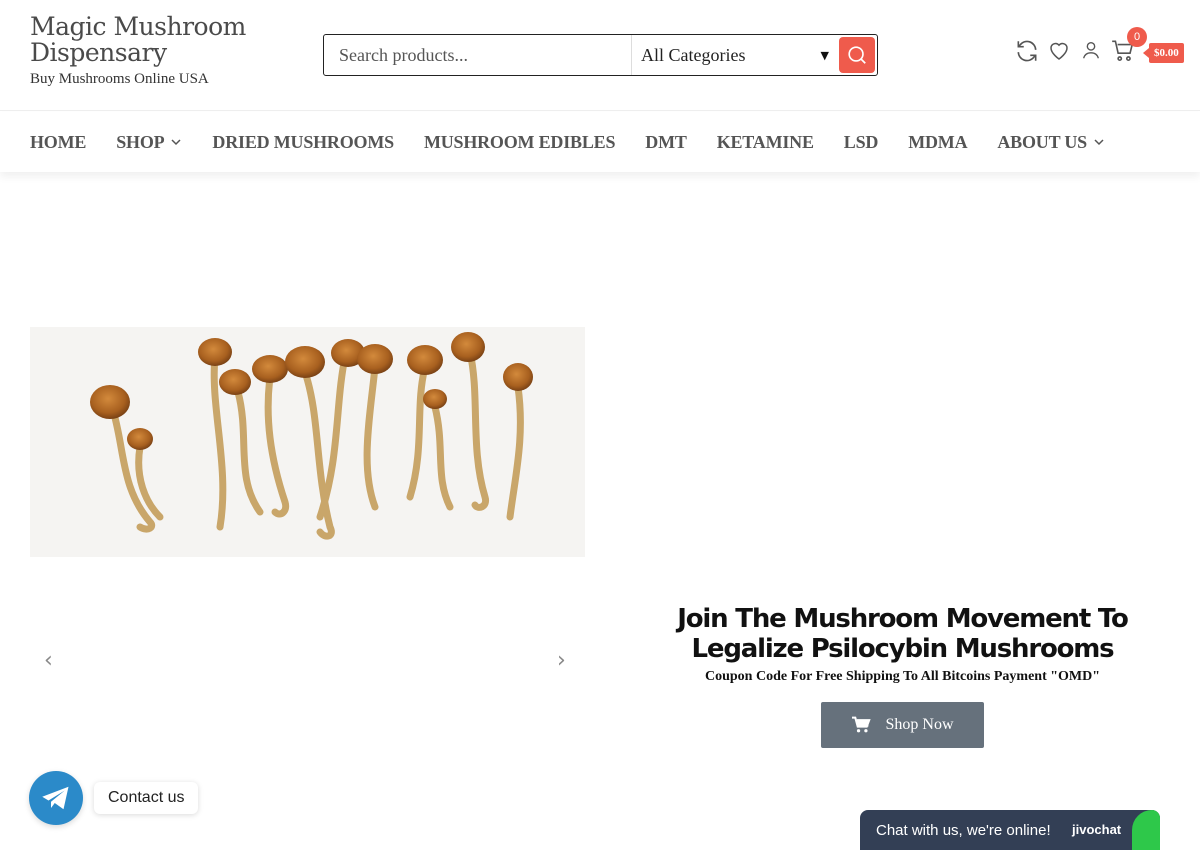  Describe the element at coordinates (862, 724) in the screenshot. I see `cart-icon` at that location.